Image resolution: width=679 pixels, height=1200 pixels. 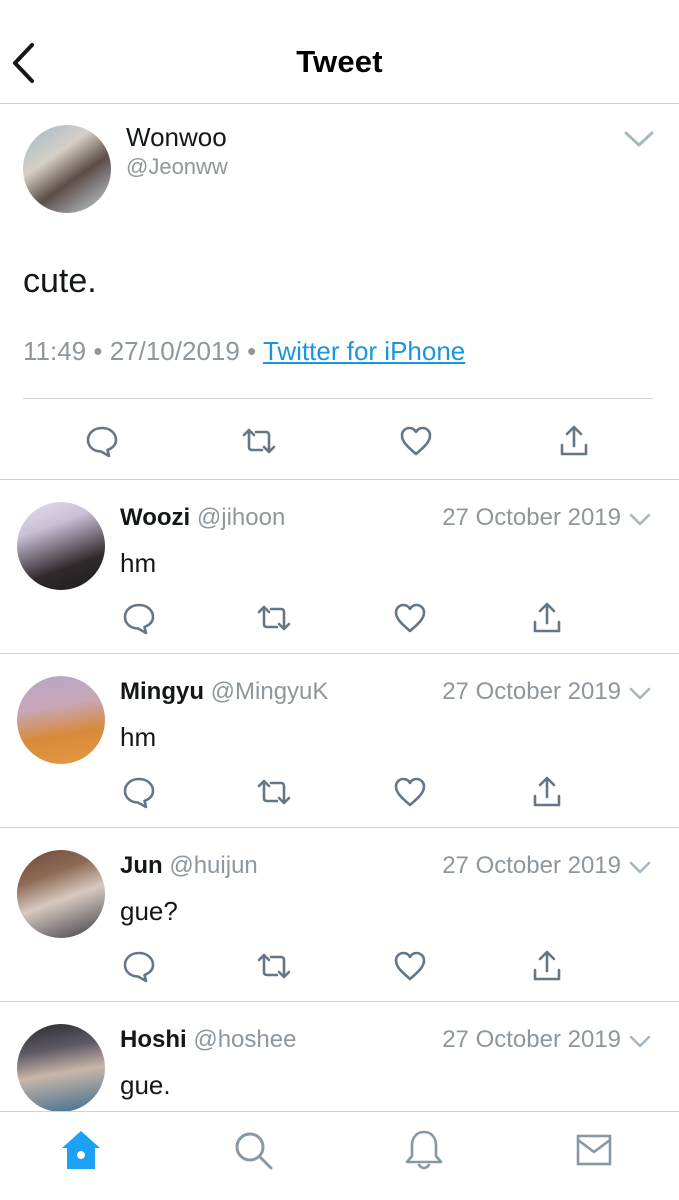 What do you see at coordinates (176, 137) in the screenshot?
I see `author-name: Wonwoo` at bounding box center [176, 137].